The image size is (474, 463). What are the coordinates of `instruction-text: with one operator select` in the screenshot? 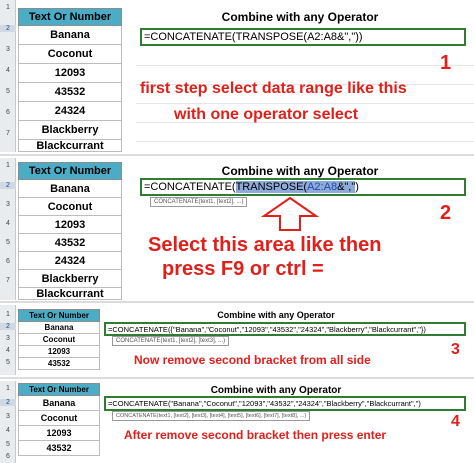 It's located at (266, 114).